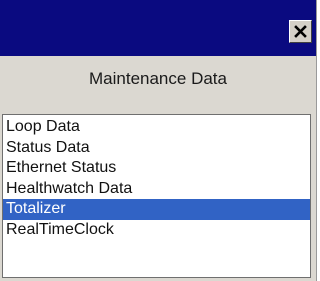 This screenshot has height=281, width=320. Describe the element at coordinates (156, 168) in the screenshot. I see `list-item-ethernet-status: Ethernet Status` at that location.